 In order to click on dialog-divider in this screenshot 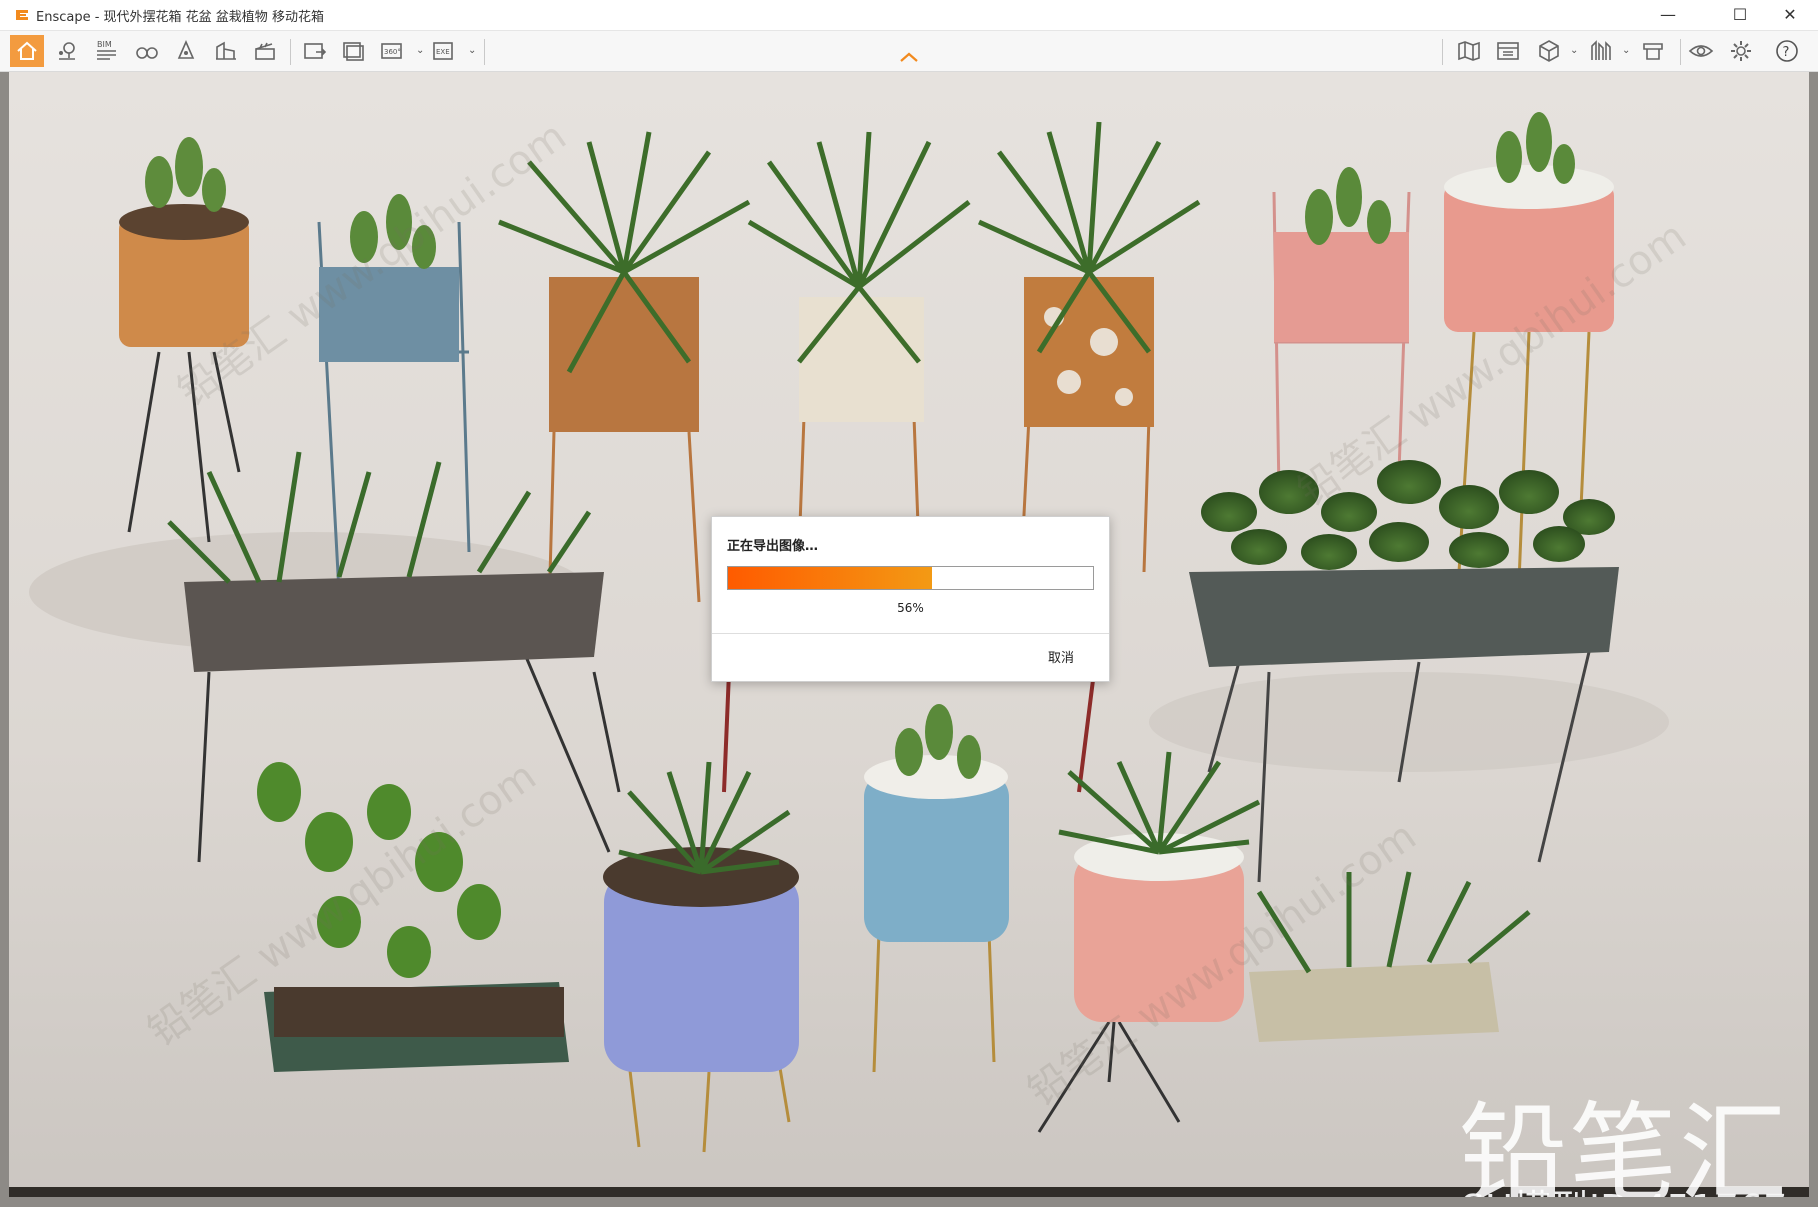, I will do `click(910, 633)`.